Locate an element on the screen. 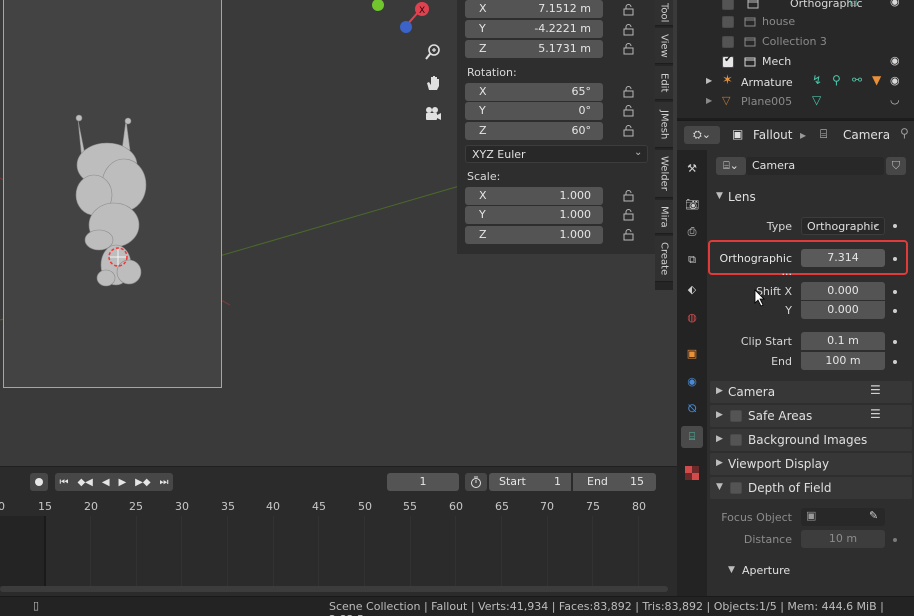  depth-of-field-panel-header: ▼ Depth of Field is located at coordinates (811, 488).